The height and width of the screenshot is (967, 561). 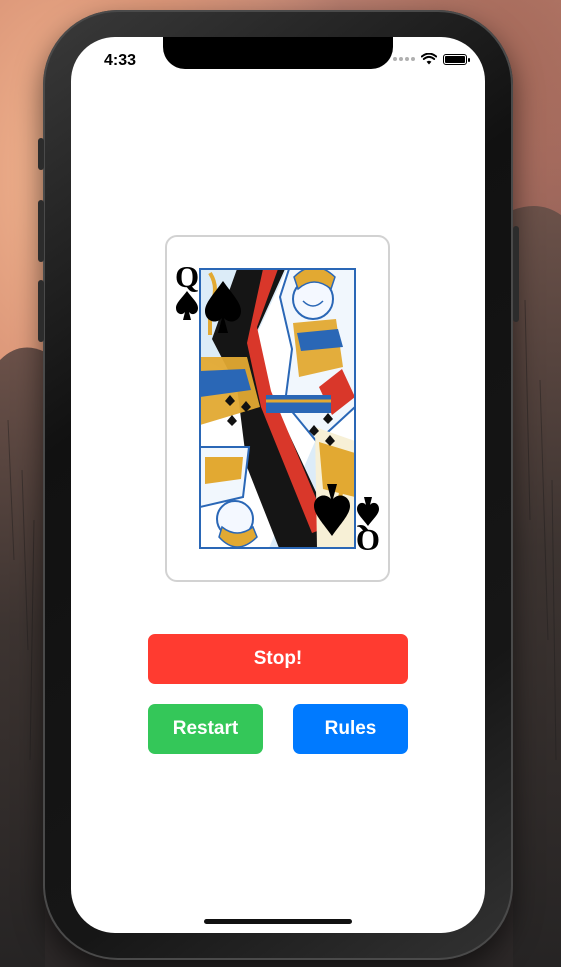 I want to click on mute-switch, so click(x=41, y=154).